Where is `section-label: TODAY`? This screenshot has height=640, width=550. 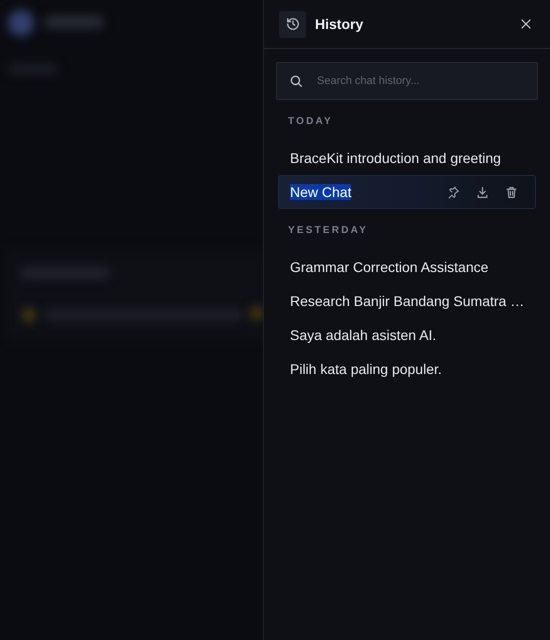 section-label: TODAY is located at coordinates (310, 121).